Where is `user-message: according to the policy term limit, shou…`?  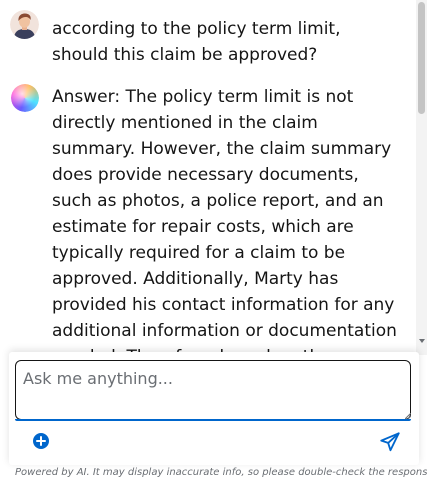 user-message: according to the policy term limit, shou… is located at coordinates (208, 35).